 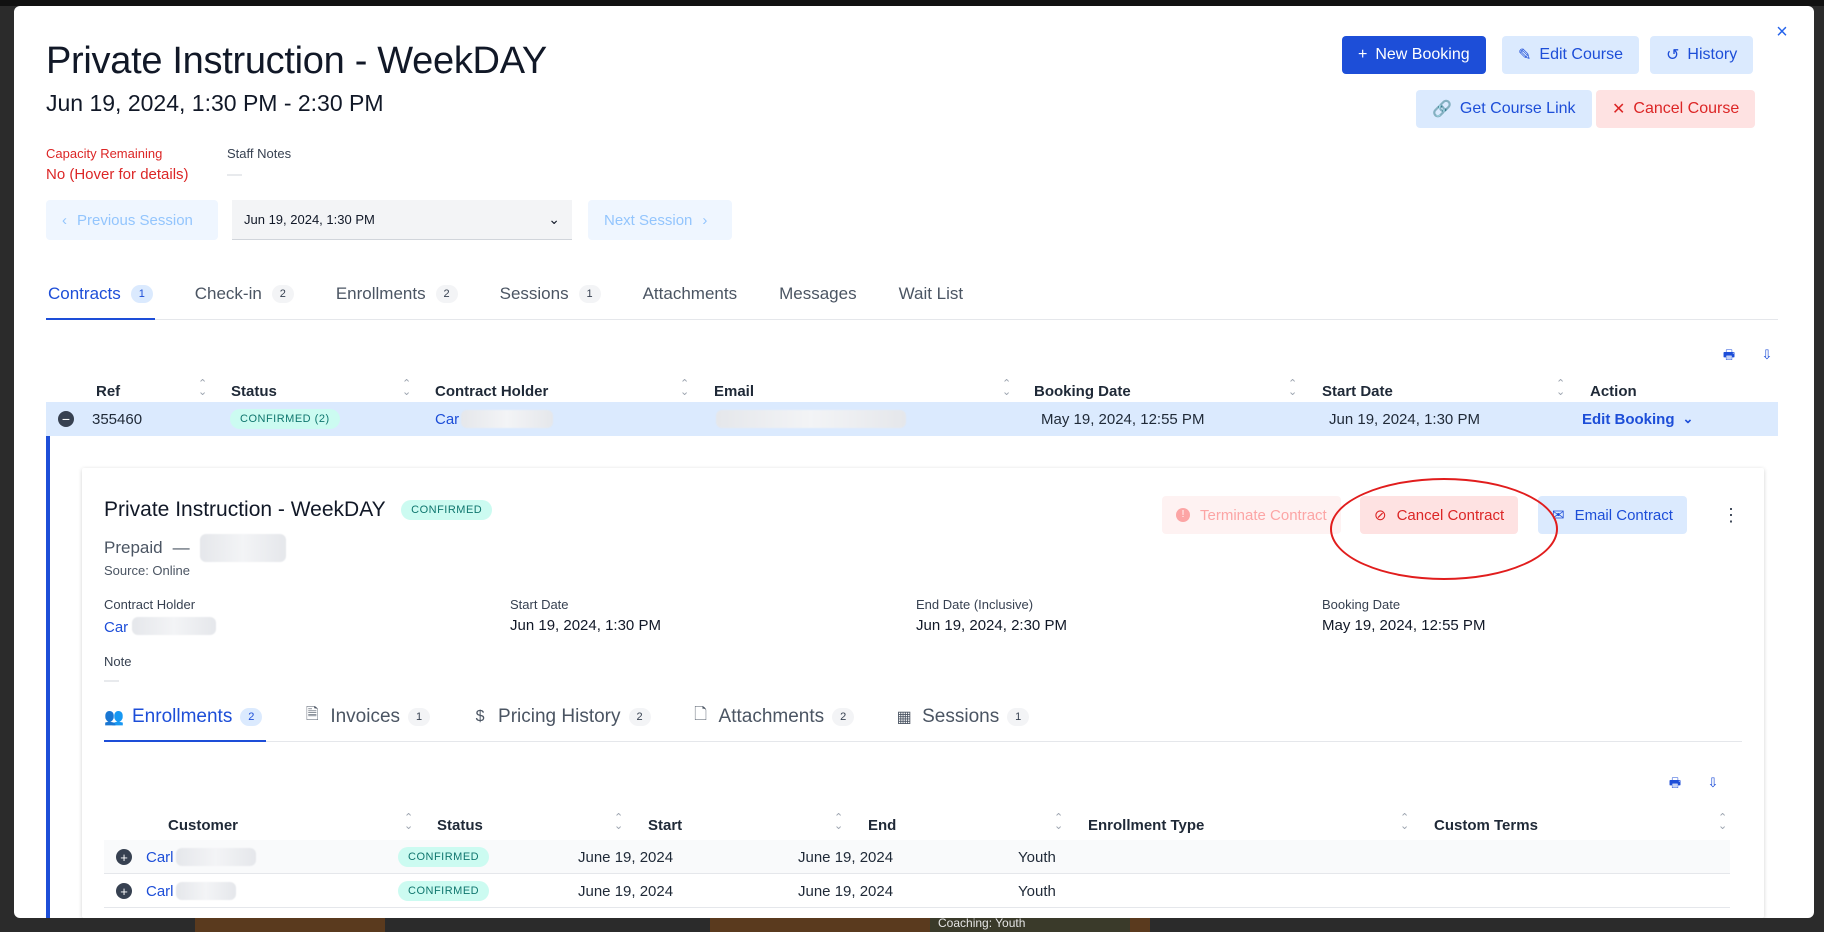 I want to click on tab-attachments: Attachments, so click(x=690, y=293).